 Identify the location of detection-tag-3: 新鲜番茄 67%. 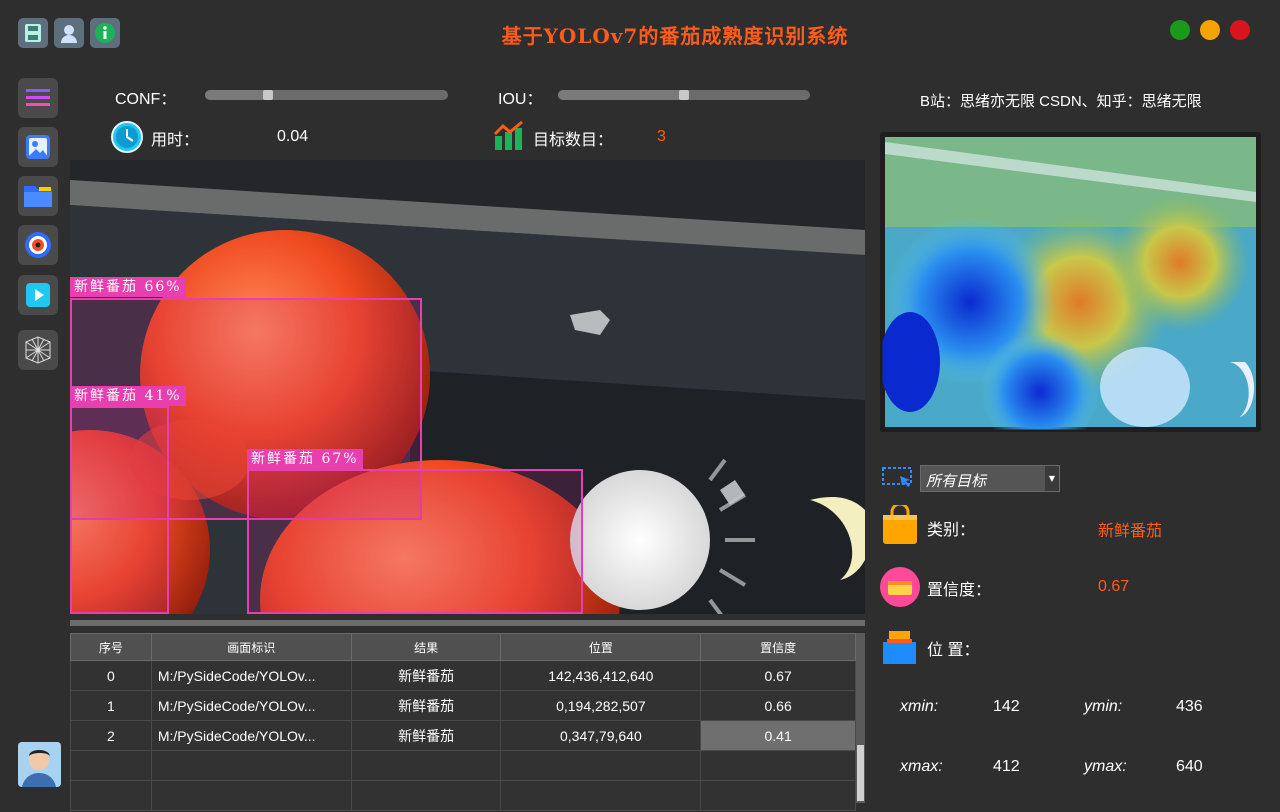
(305, 459).